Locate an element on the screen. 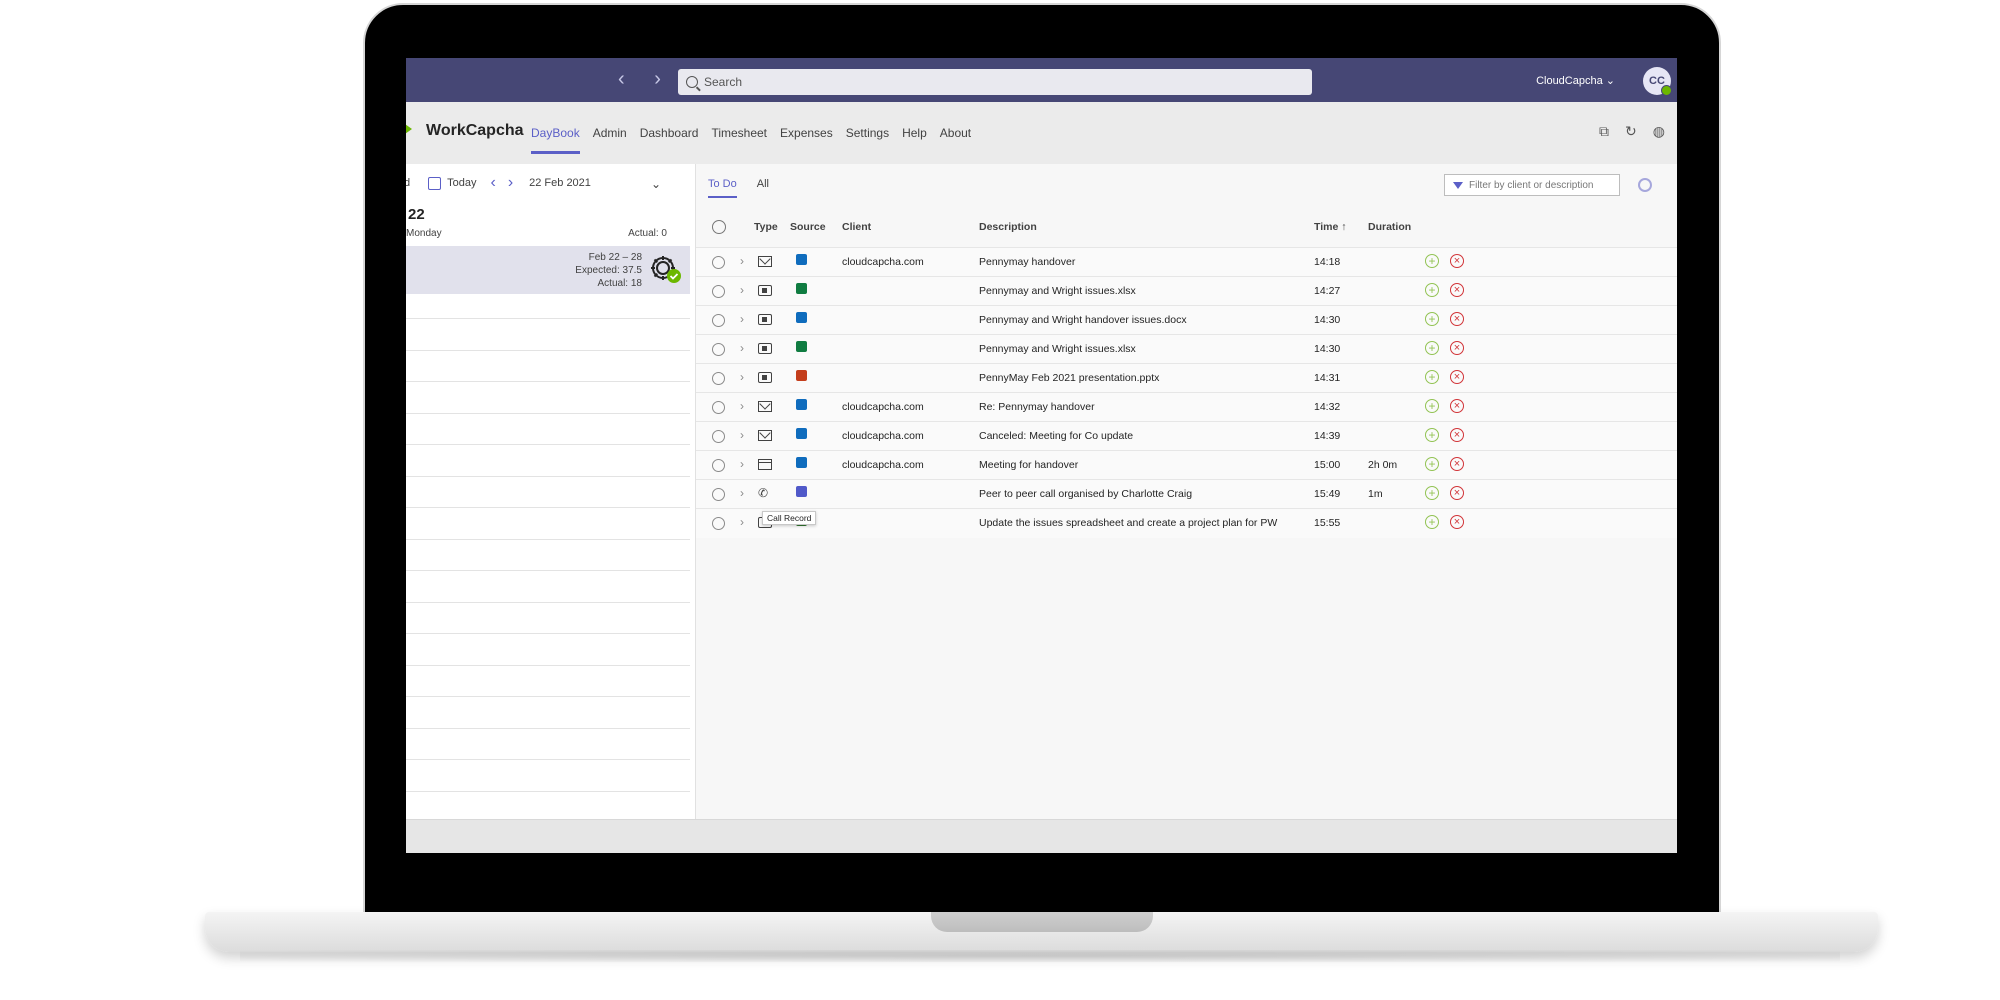  table-row: › Pennymay and Wright issues.xlsx 14:27 + × is located at coordinates (1186, 291).